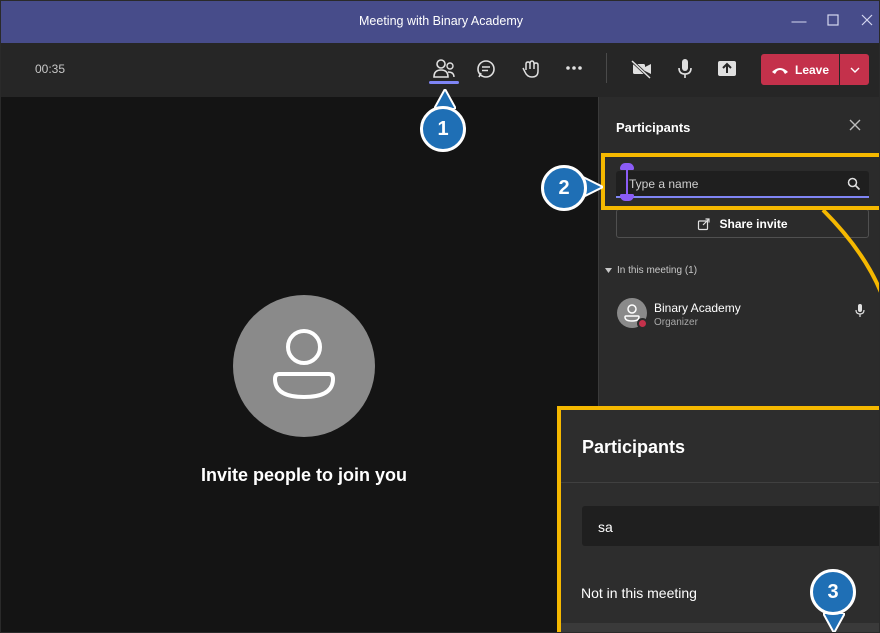 Image resolution: width=880 pixels, height=633 pixels. I want to click on share-tray-icon, so click(727, 69).